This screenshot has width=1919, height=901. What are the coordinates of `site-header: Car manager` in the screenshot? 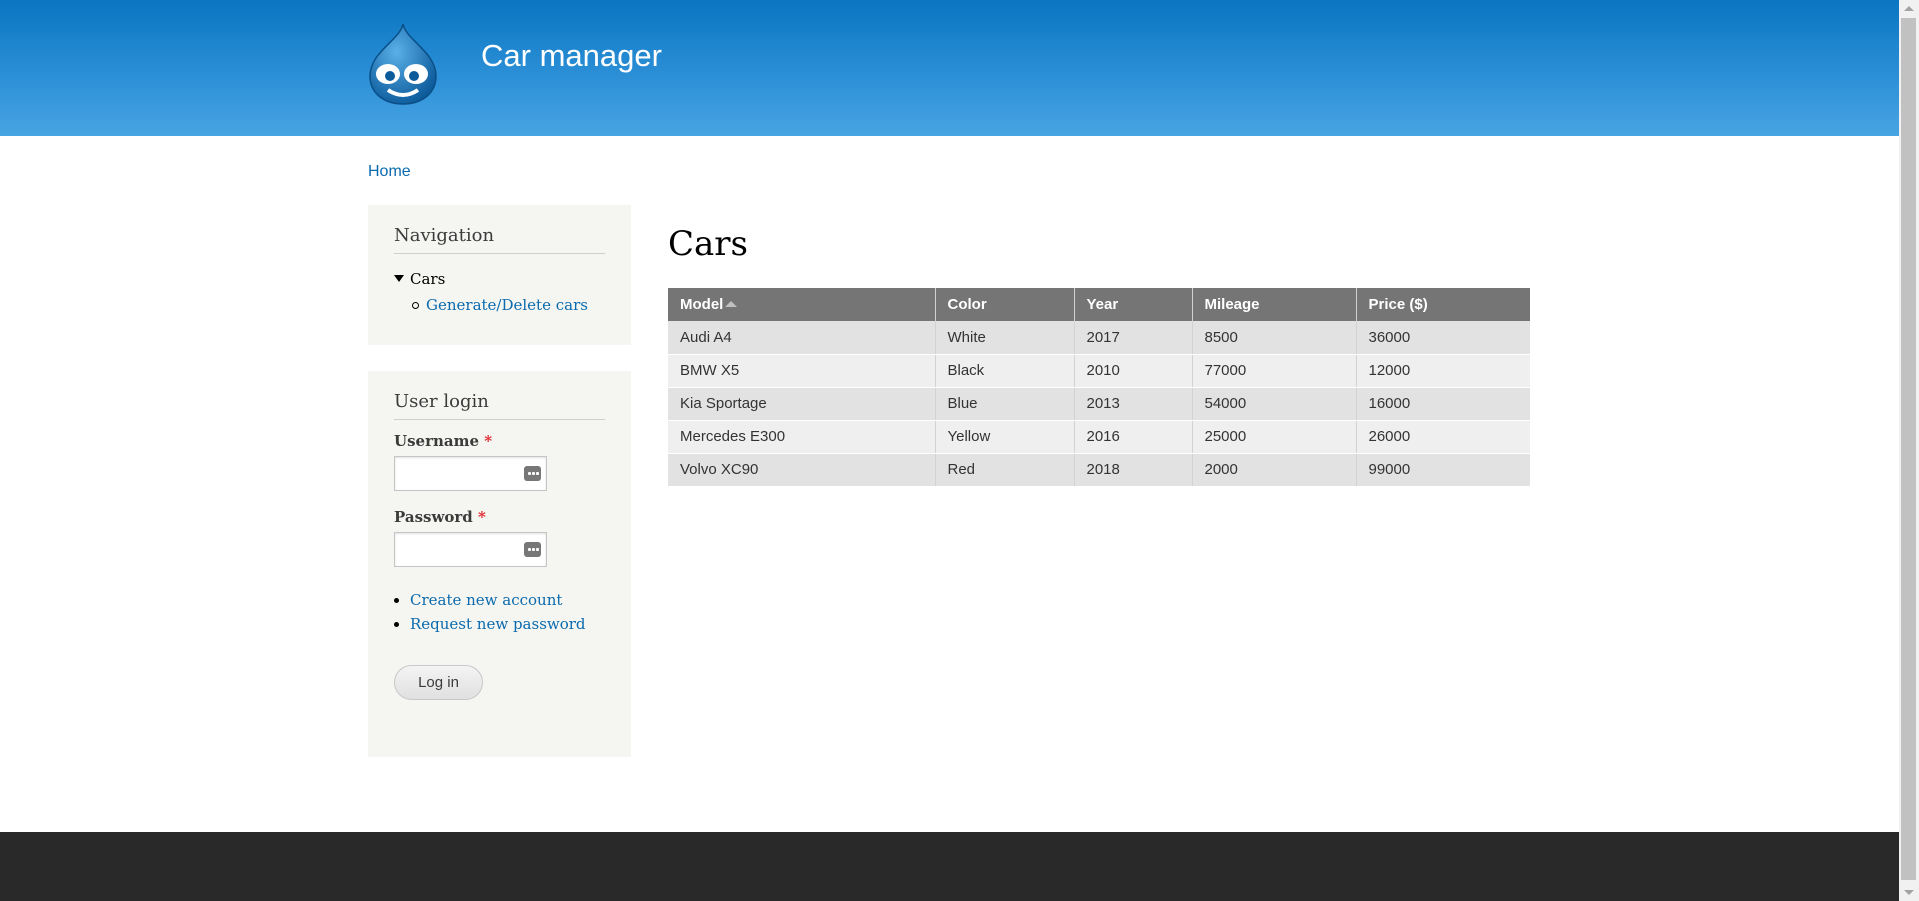 It's located at (949, 68).